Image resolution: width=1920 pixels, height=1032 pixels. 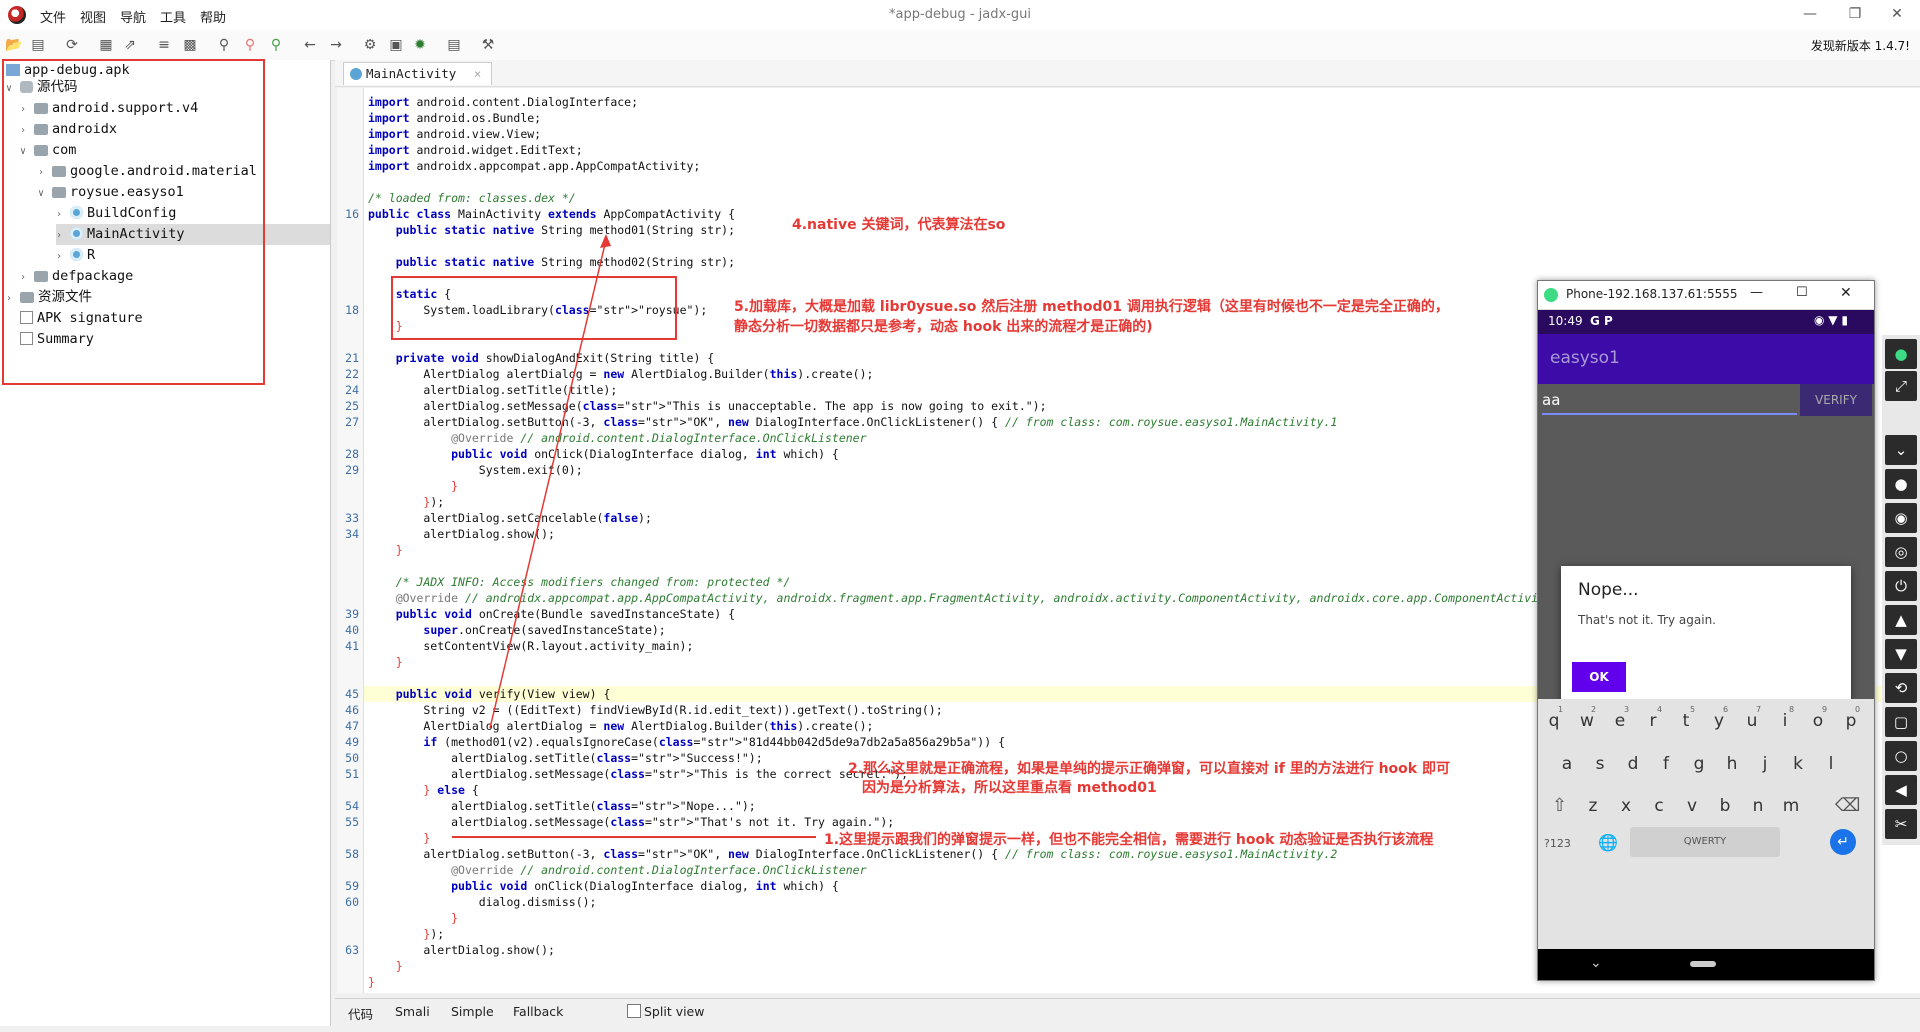 I want to click on key-d: d, so click(x=1633, y=764).